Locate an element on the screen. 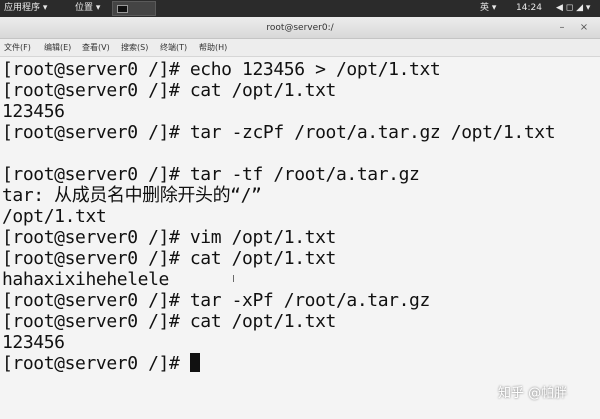 The image size is (600, 419). terminal-line: [root@server0 /]# tar -tf /root/a.tar.gz is located at coordinates (211, 174).